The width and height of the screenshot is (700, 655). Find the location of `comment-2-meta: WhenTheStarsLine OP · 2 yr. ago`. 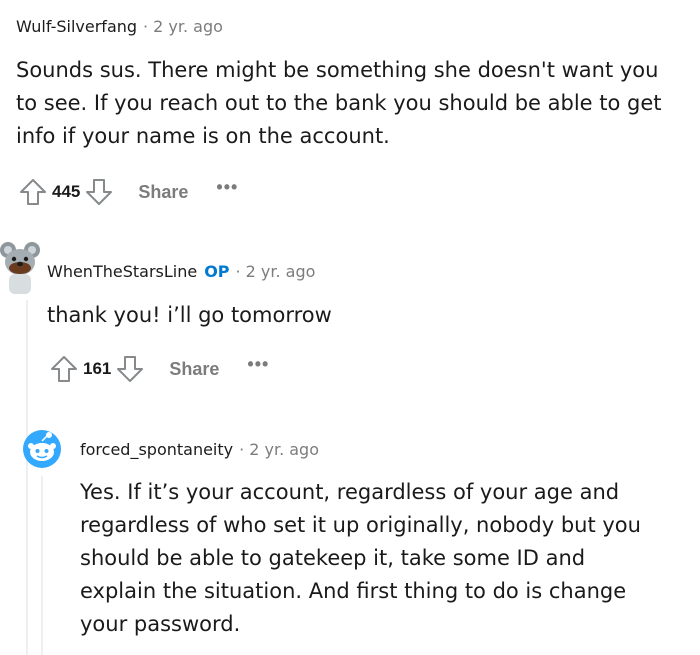

comment-2-meta: WhenTheStarsLine OP · 2 yr. ago is located at coordinates (181, 271).